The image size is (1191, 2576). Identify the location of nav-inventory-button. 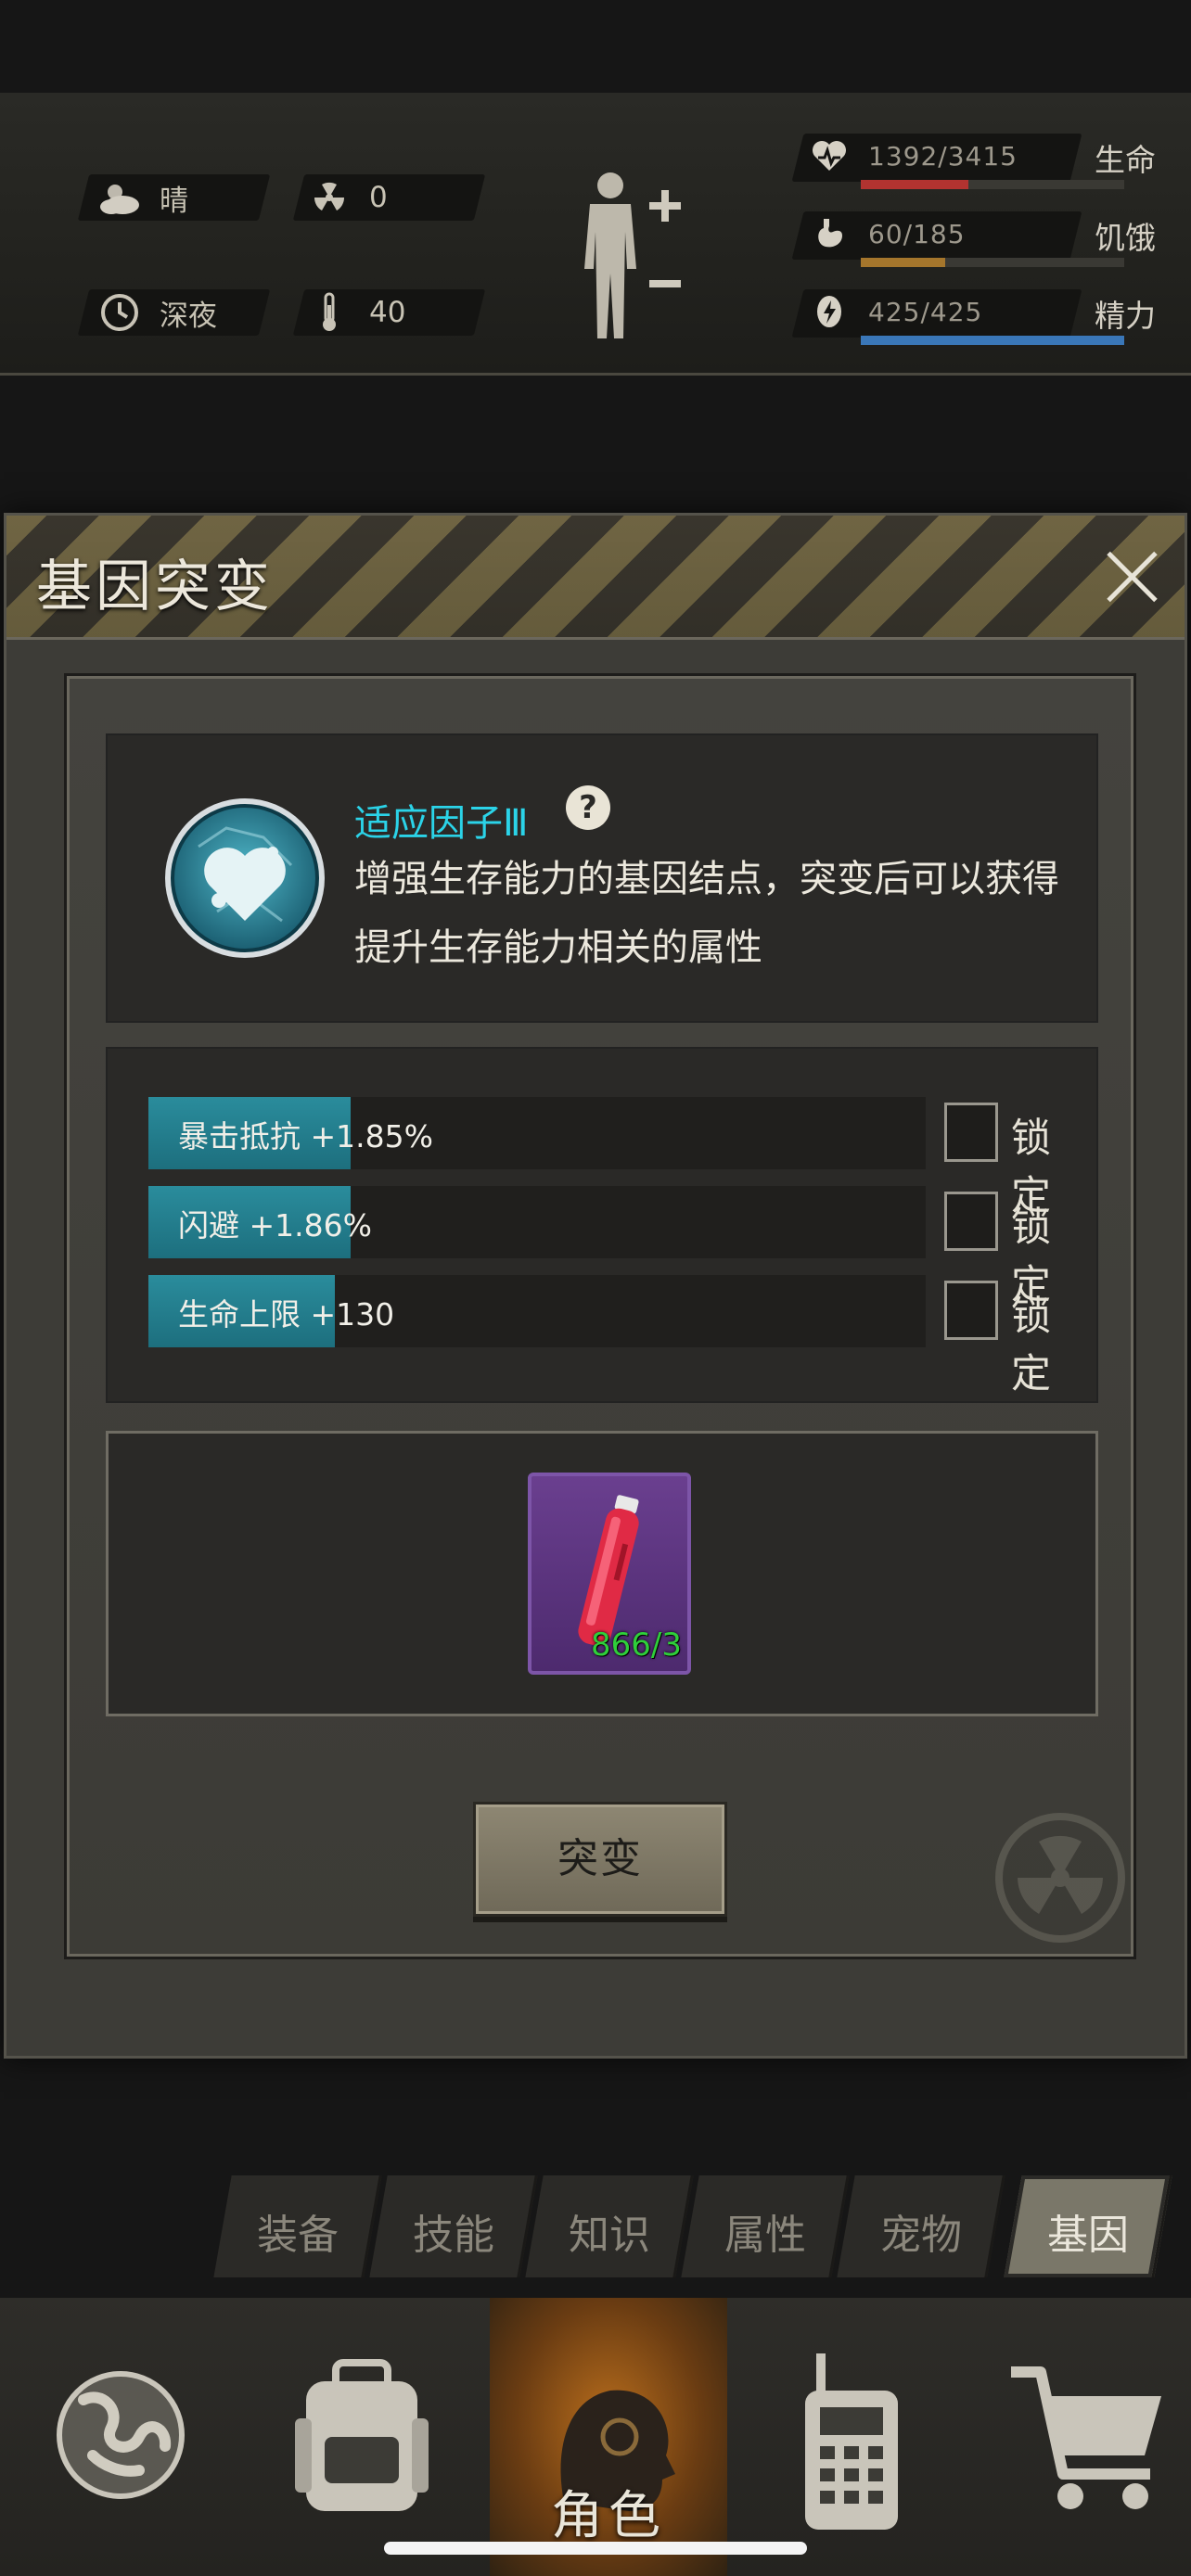
(358, 2437).